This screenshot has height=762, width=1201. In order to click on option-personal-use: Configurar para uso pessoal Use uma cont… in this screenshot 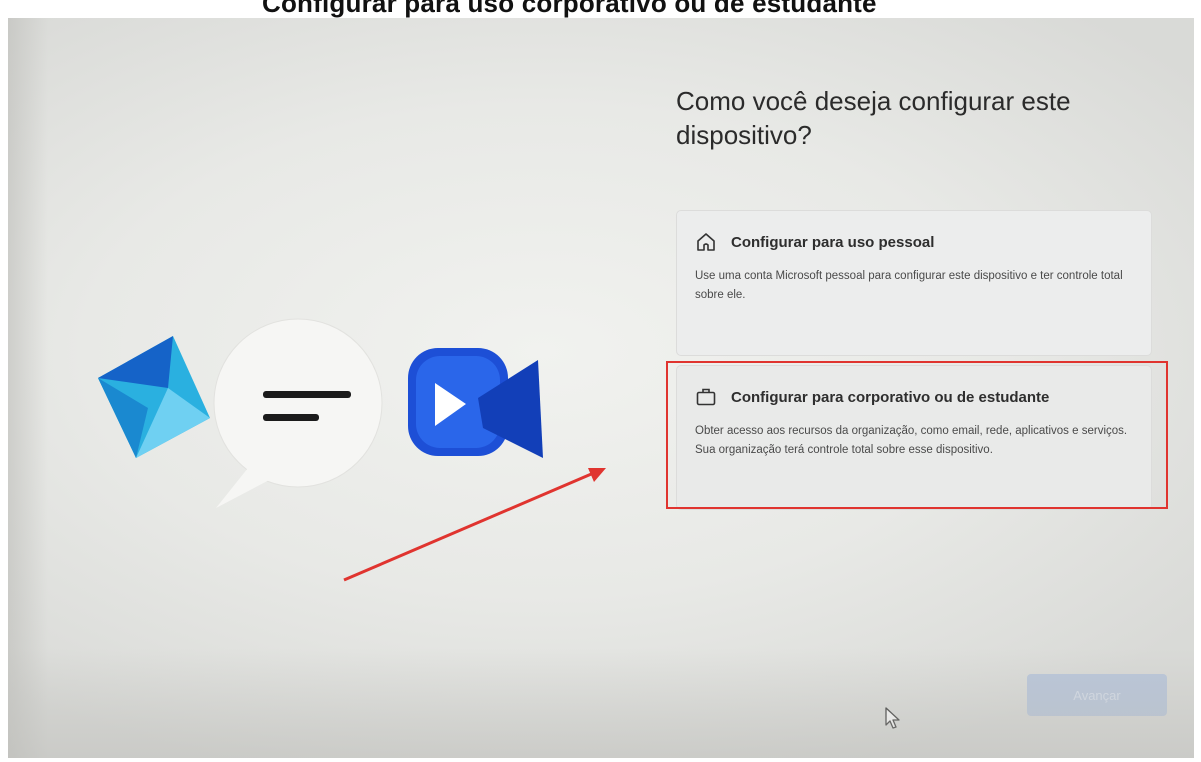, I will do `click(914, 283)`.